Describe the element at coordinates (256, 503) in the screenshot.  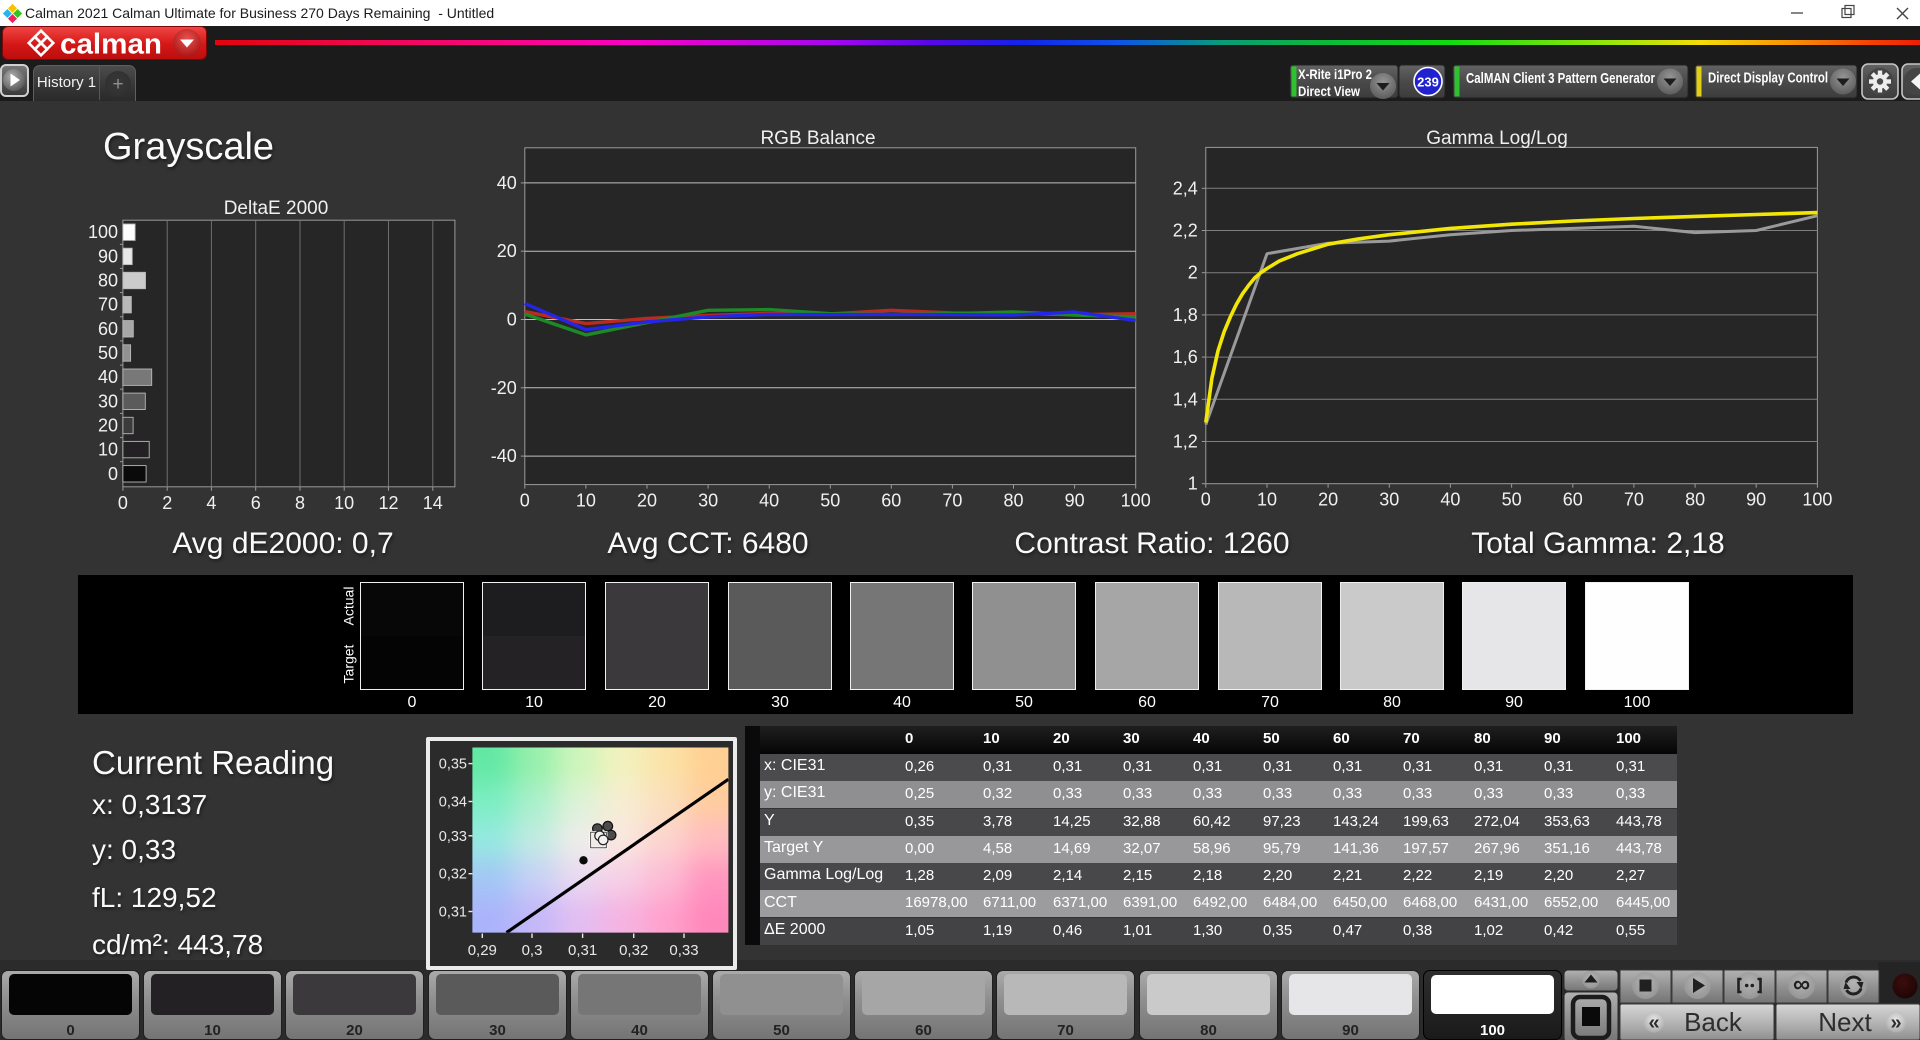
I see `svg-text: 6` at that location.